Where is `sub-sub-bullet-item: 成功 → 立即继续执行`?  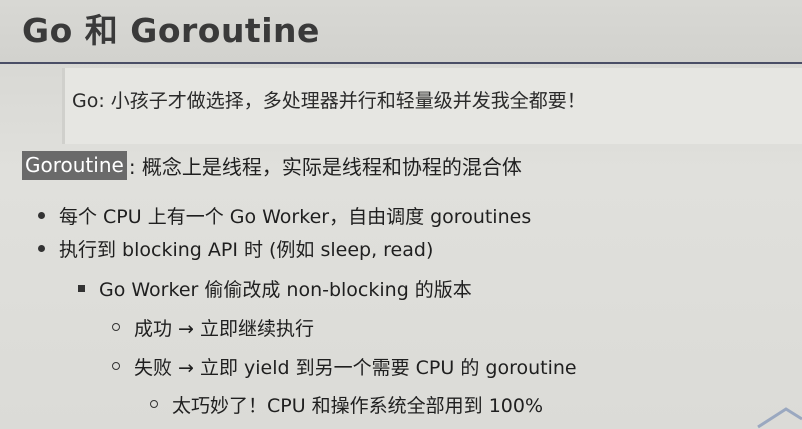 sub-sub-bullet-item: 成功 → 立即继续执行 is located at coordinates (213, 327).